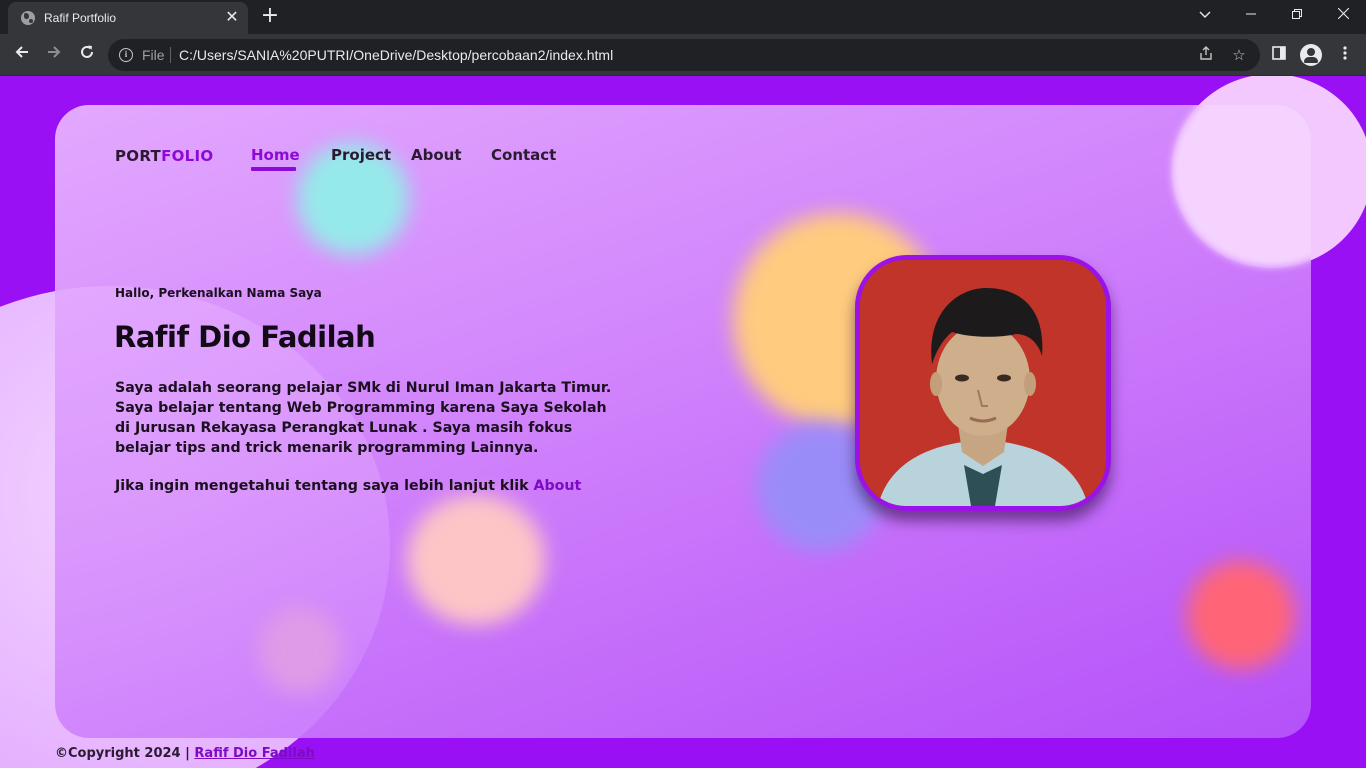 Image resolution: width=1366 pixels, height=768 pixels. I want to click on side-panel-button, so click(1279, 55).